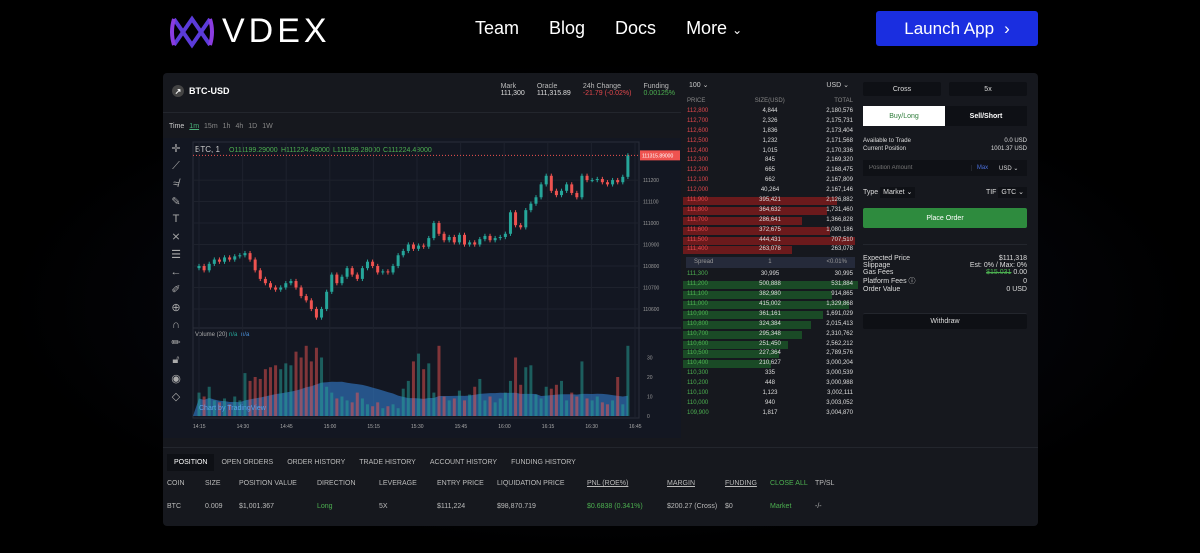 The height and width of the screenshot is (553, 1200). I want to click on order-book-row: 111,600 372,675 1,080,186, so click(770, 231).